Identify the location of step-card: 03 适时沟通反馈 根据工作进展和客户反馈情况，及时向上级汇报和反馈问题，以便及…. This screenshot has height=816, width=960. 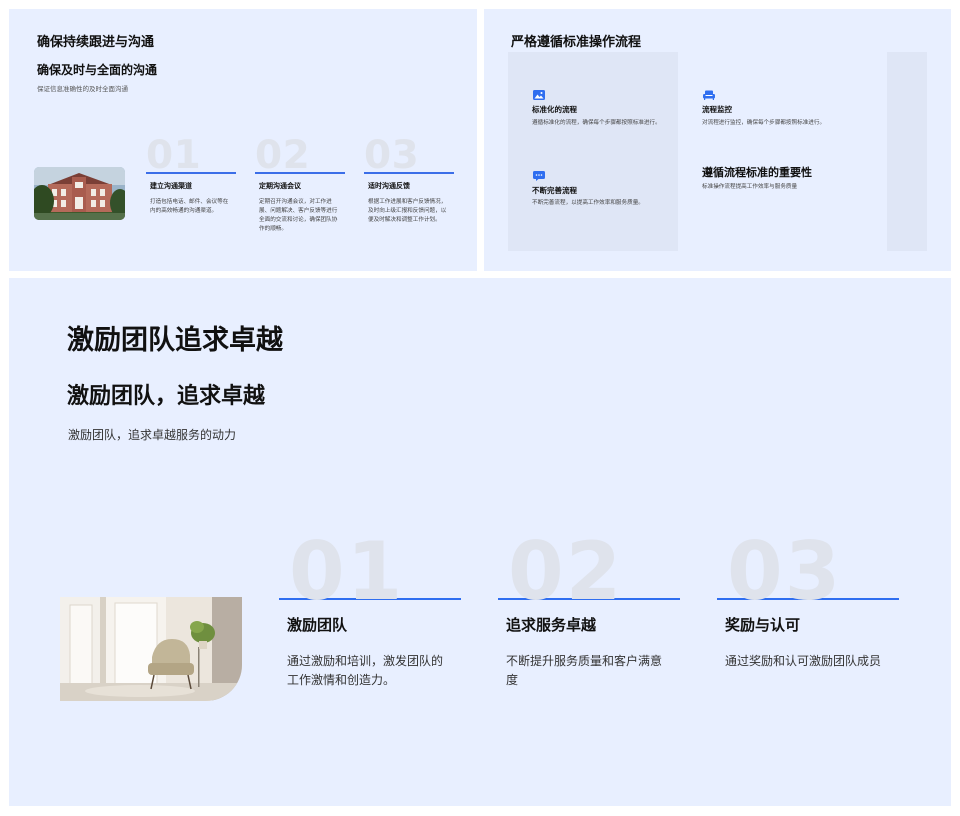
(410, 180).